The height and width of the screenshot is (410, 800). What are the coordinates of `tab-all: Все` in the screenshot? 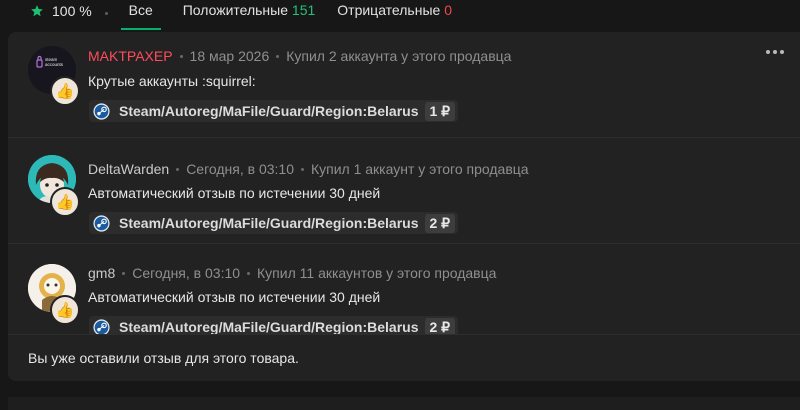 It's located at (140, 15).